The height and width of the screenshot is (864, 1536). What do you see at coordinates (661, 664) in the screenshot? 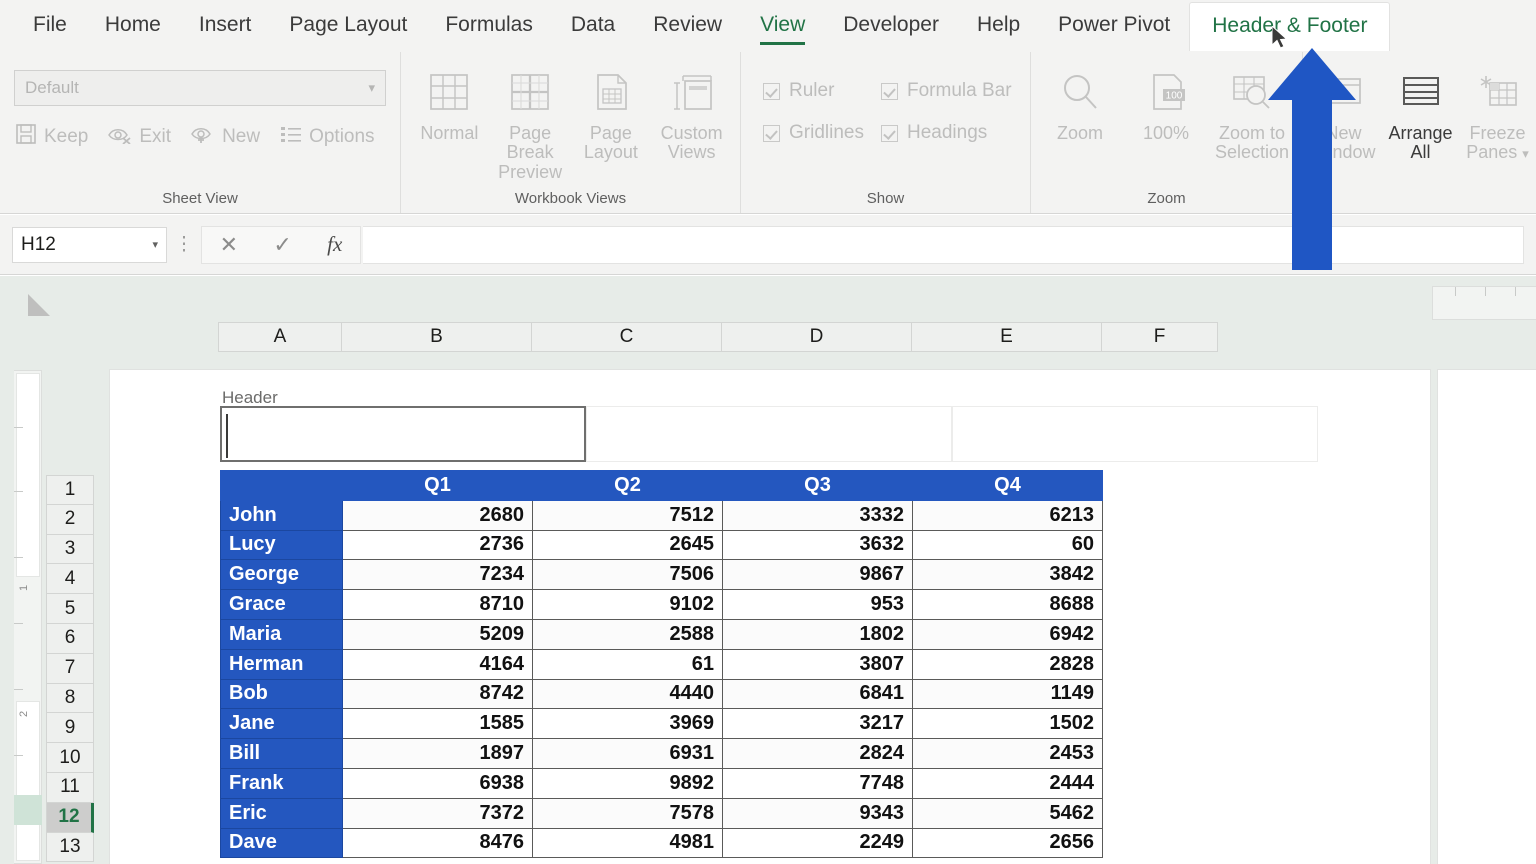
I see `table-row: Herman 4164 61 3807 2828` at bounding box center [661, 664].